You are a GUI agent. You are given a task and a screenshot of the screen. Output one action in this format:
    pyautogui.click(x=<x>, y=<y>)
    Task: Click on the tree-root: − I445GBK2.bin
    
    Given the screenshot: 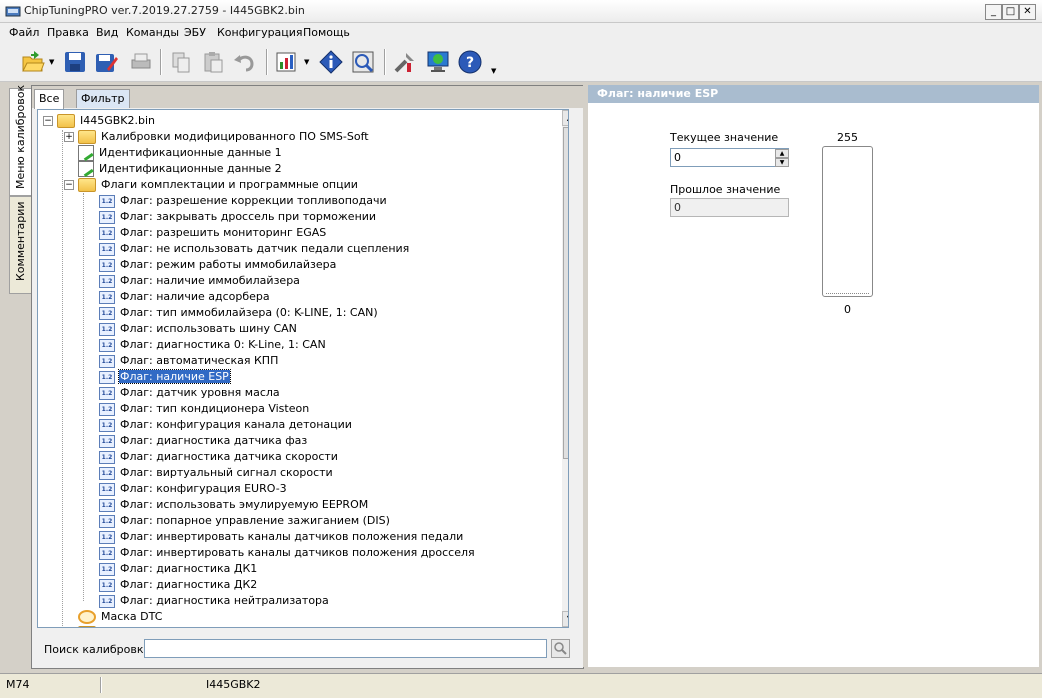 What is the action you would take?
    pyautogui.click(x=99, y=121)
    